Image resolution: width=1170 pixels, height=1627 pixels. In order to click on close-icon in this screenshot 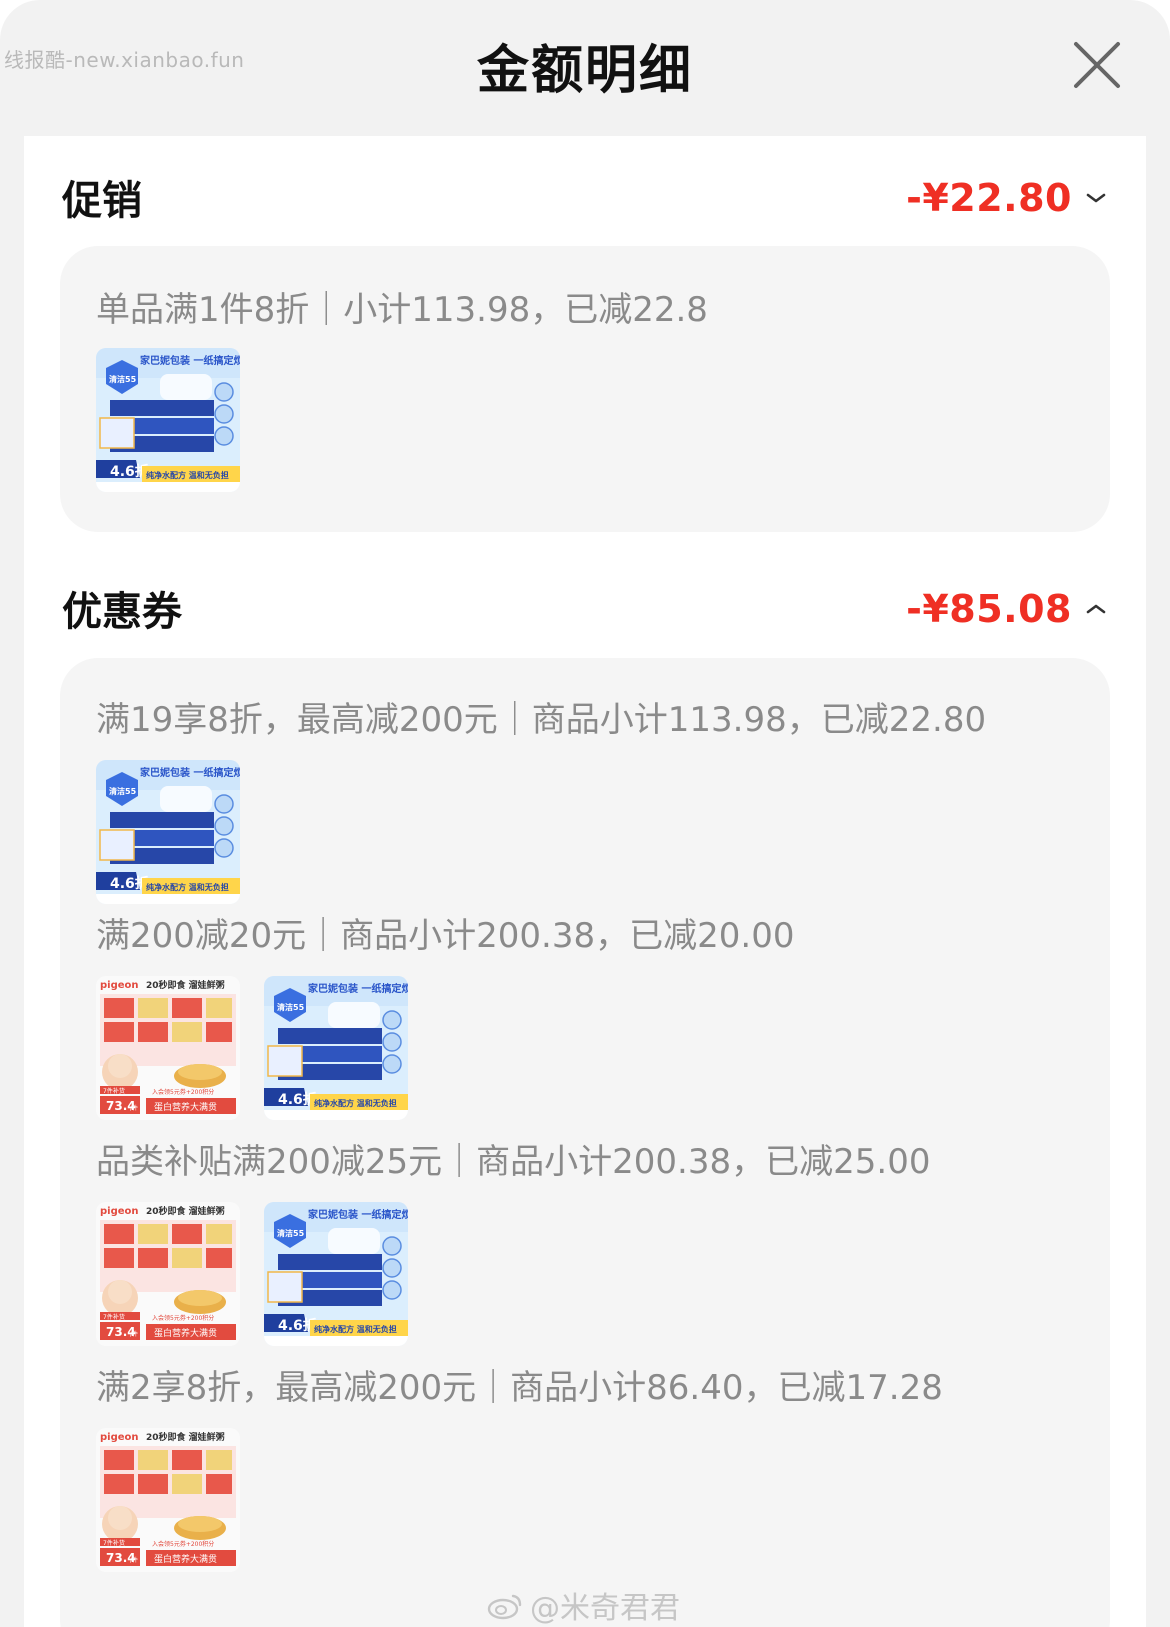, I will do `click(1097, 65)`.